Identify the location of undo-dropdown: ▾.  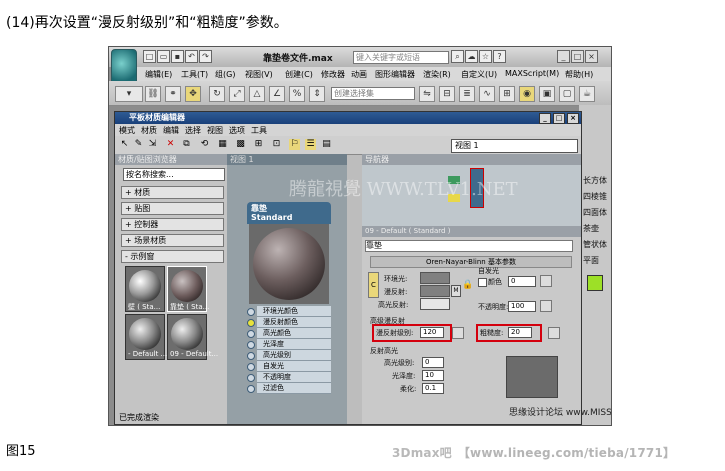
(129, 94).